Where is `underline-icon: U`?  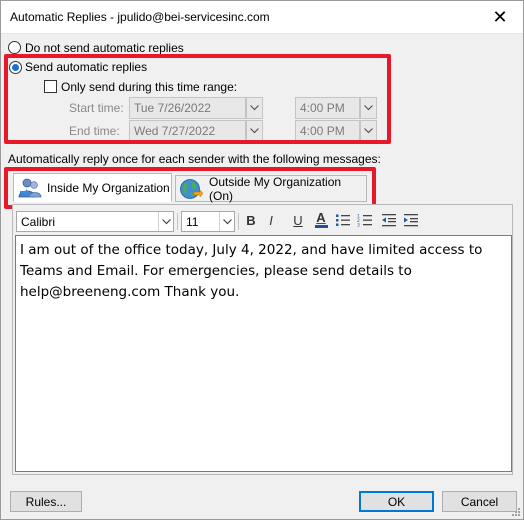
underline-icon: U is located at coordinates (298, 220).